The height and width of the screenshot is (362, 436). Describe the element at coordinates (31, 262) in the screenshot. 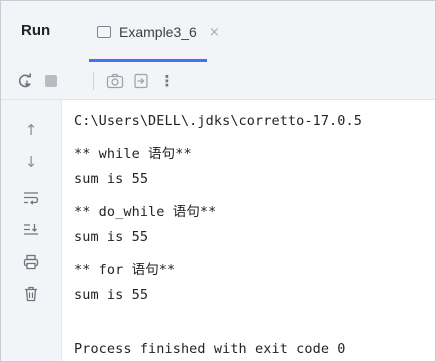

I see `print-icon` at that location.